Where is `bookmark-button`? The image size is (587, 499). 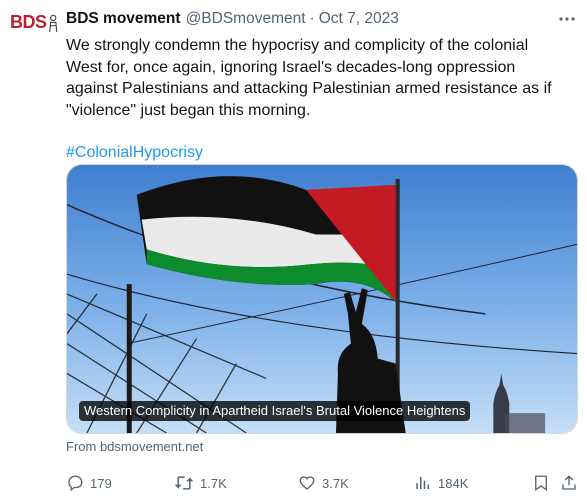 bookmark-button is located at coordinates (544, 483).